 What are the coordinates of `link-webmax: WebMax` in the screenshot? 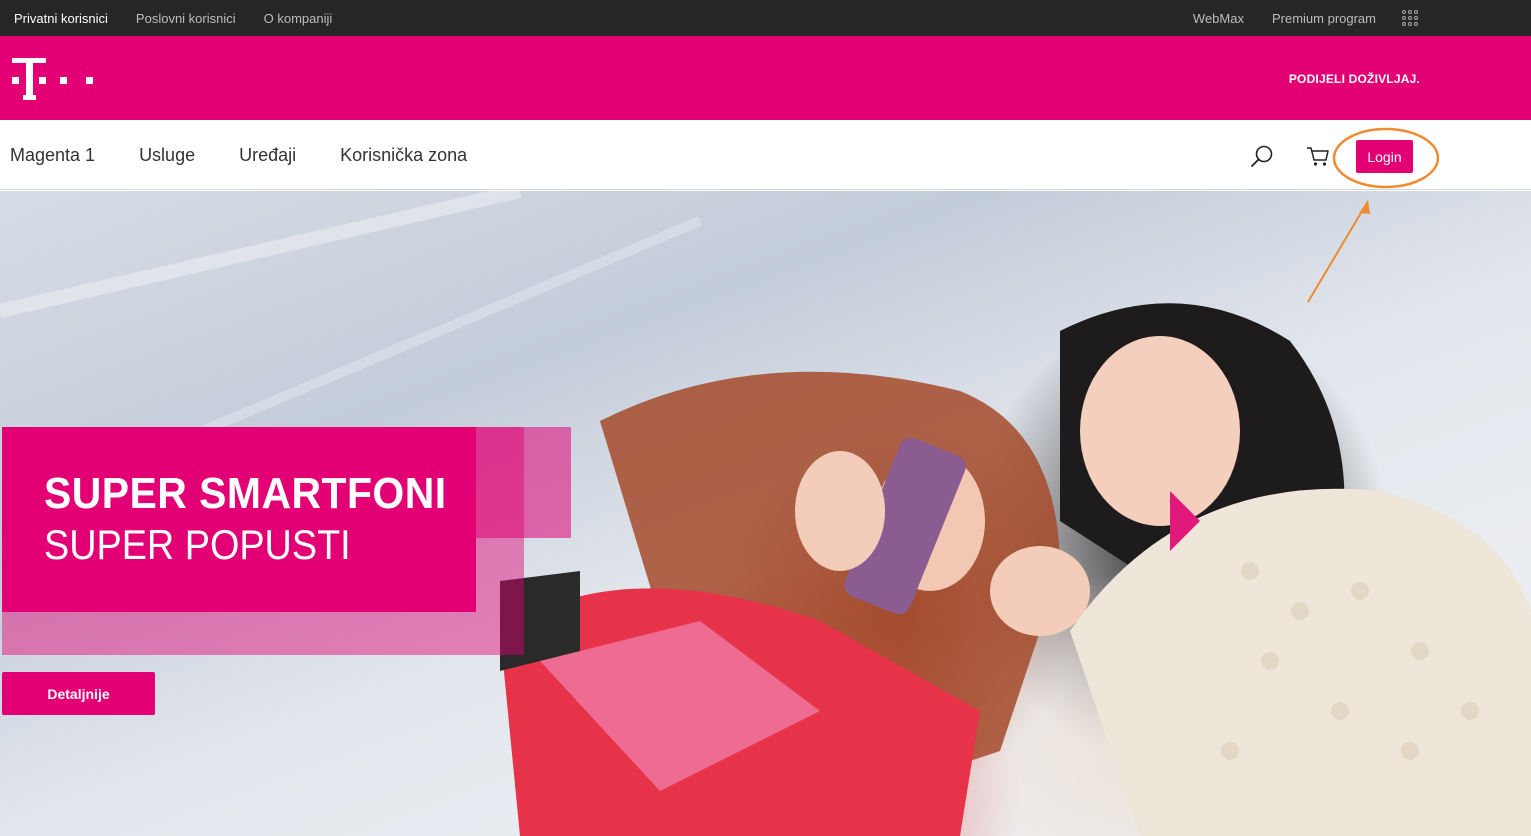 It's located at (1218, 18).